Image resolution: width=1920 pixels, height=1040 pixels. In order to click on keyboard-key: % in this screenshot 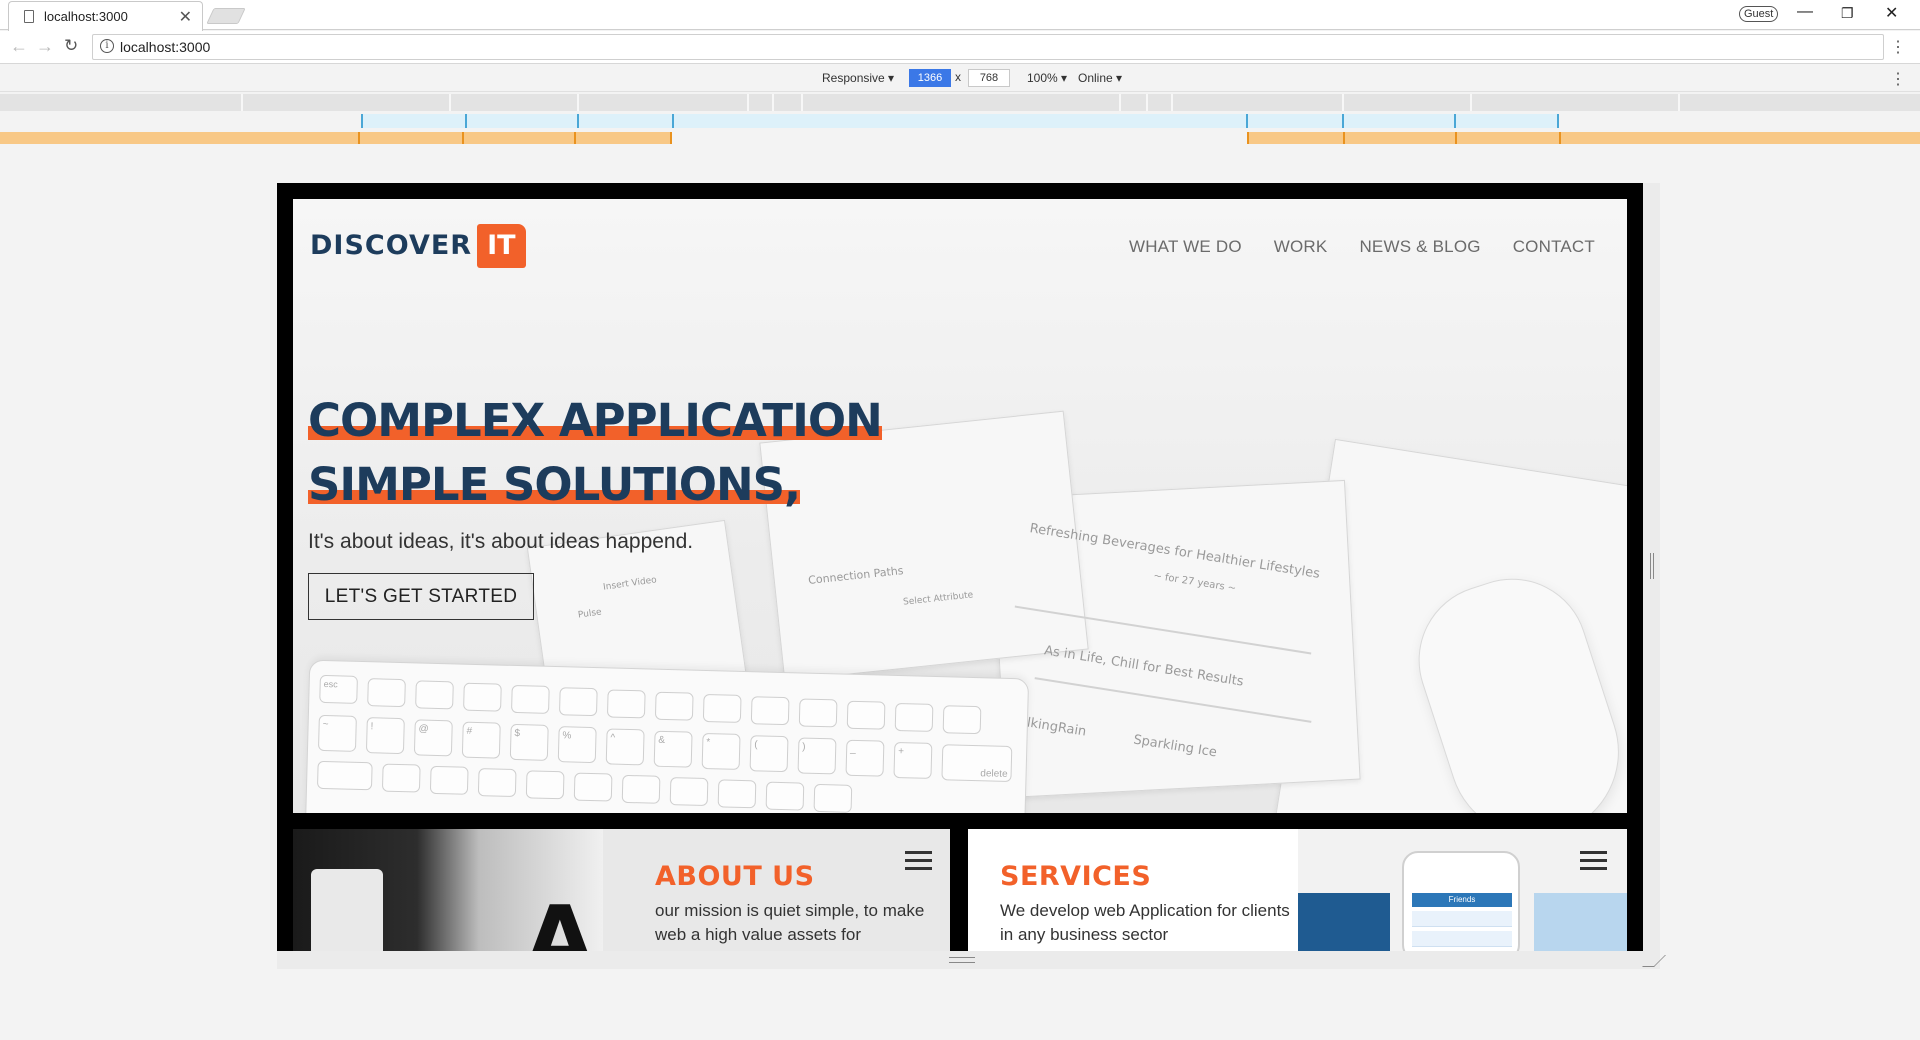, I will do `click(577, 745)`.